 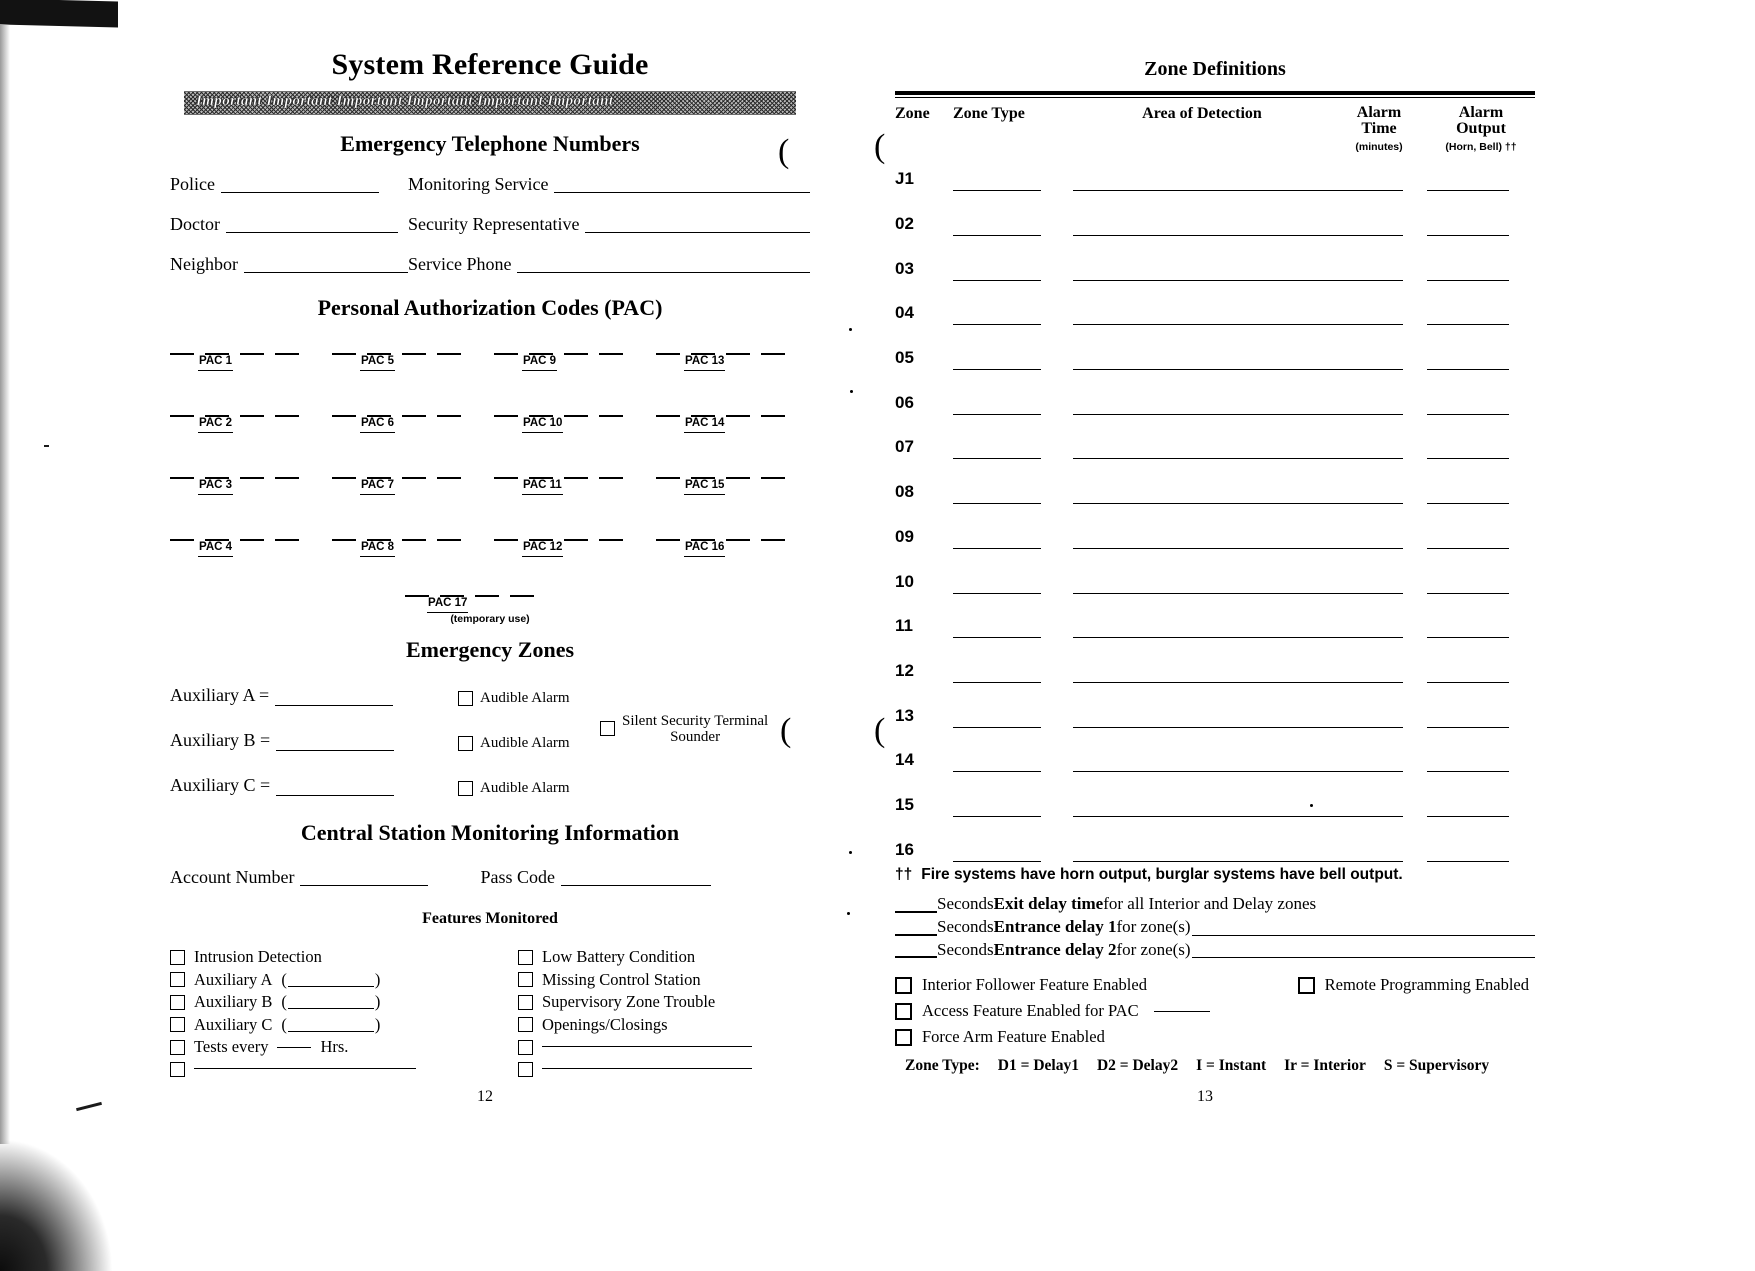 I want to click on audible-alarm-checkbox-c: Audible Alarm, so click(x=514, y=788).